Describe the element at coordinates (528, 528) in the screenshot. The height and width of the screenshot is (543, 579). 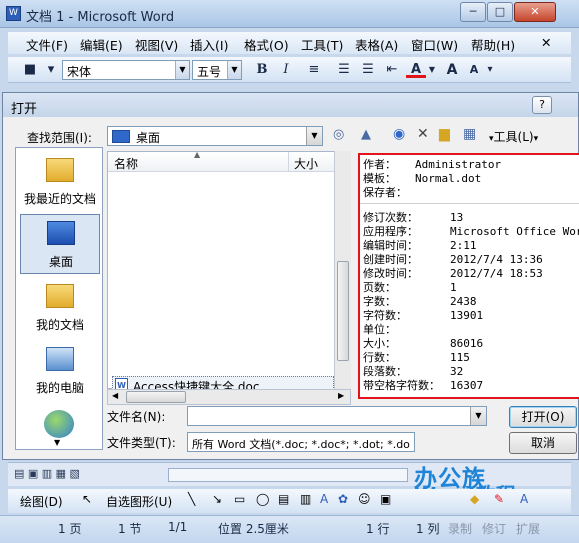
I see `status-extend: 扩展` at that location.